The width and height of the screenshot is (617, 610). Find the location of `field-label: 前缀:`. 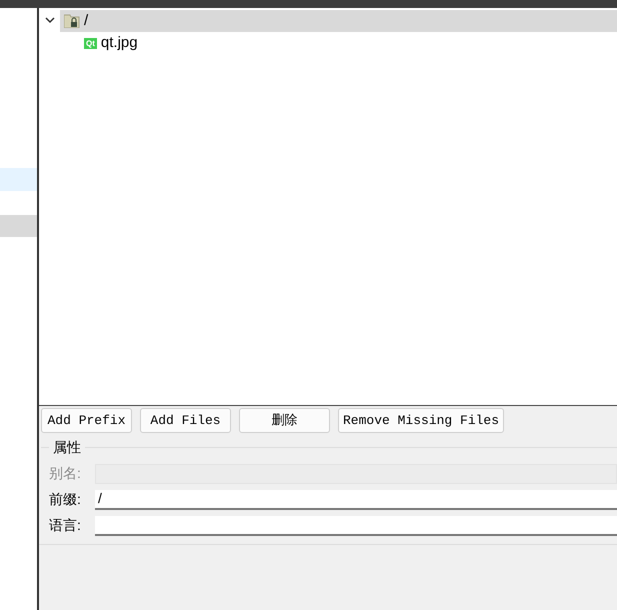

field-label: 前缀: is located at coordinates (65, 499).